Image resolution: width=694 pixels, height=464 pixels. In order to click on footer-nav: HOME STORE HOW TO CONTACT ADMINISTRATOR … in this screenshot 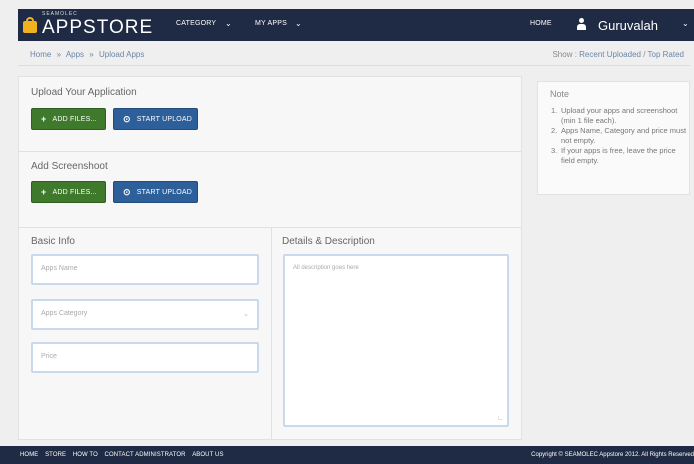, I will do `click(124, 455)`.